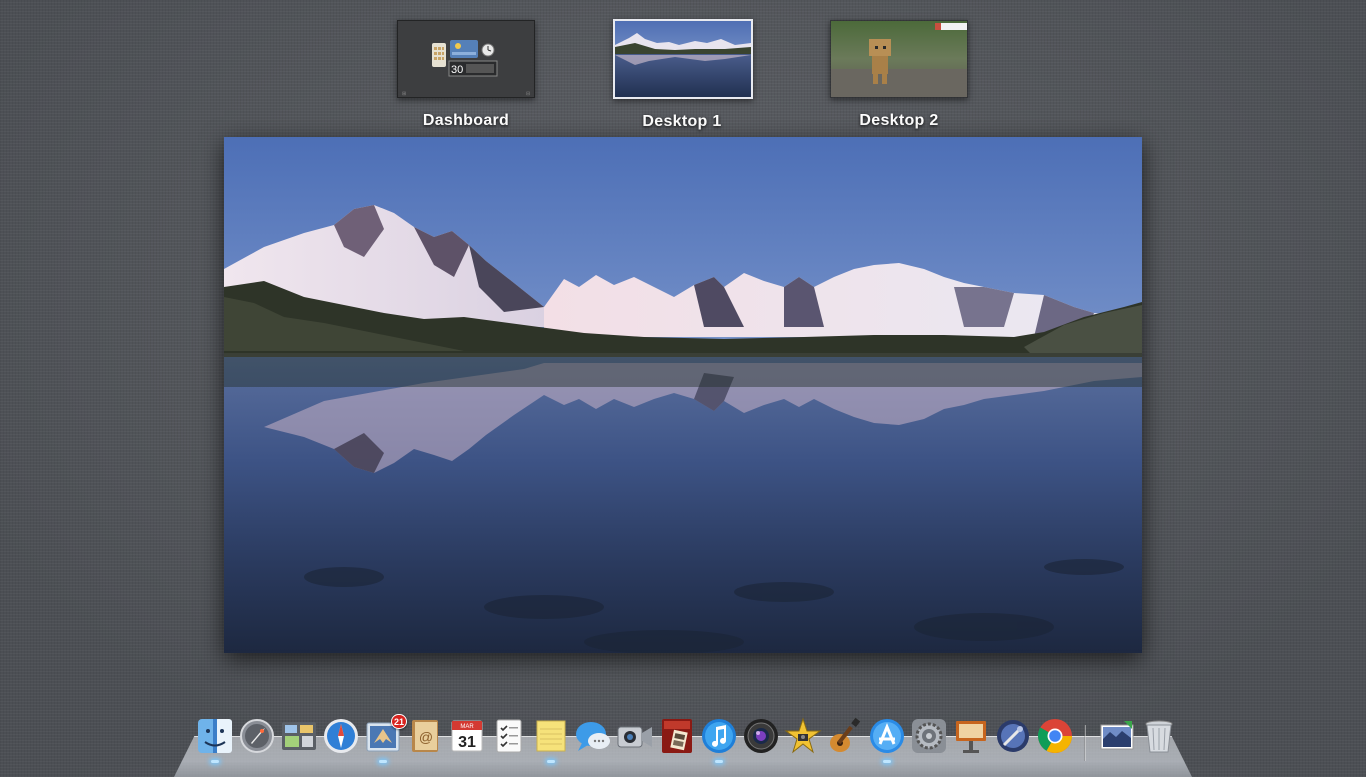 This screenshot has height=777, width=1366. I want to click on calendar-day: 31, so click(467, 742).